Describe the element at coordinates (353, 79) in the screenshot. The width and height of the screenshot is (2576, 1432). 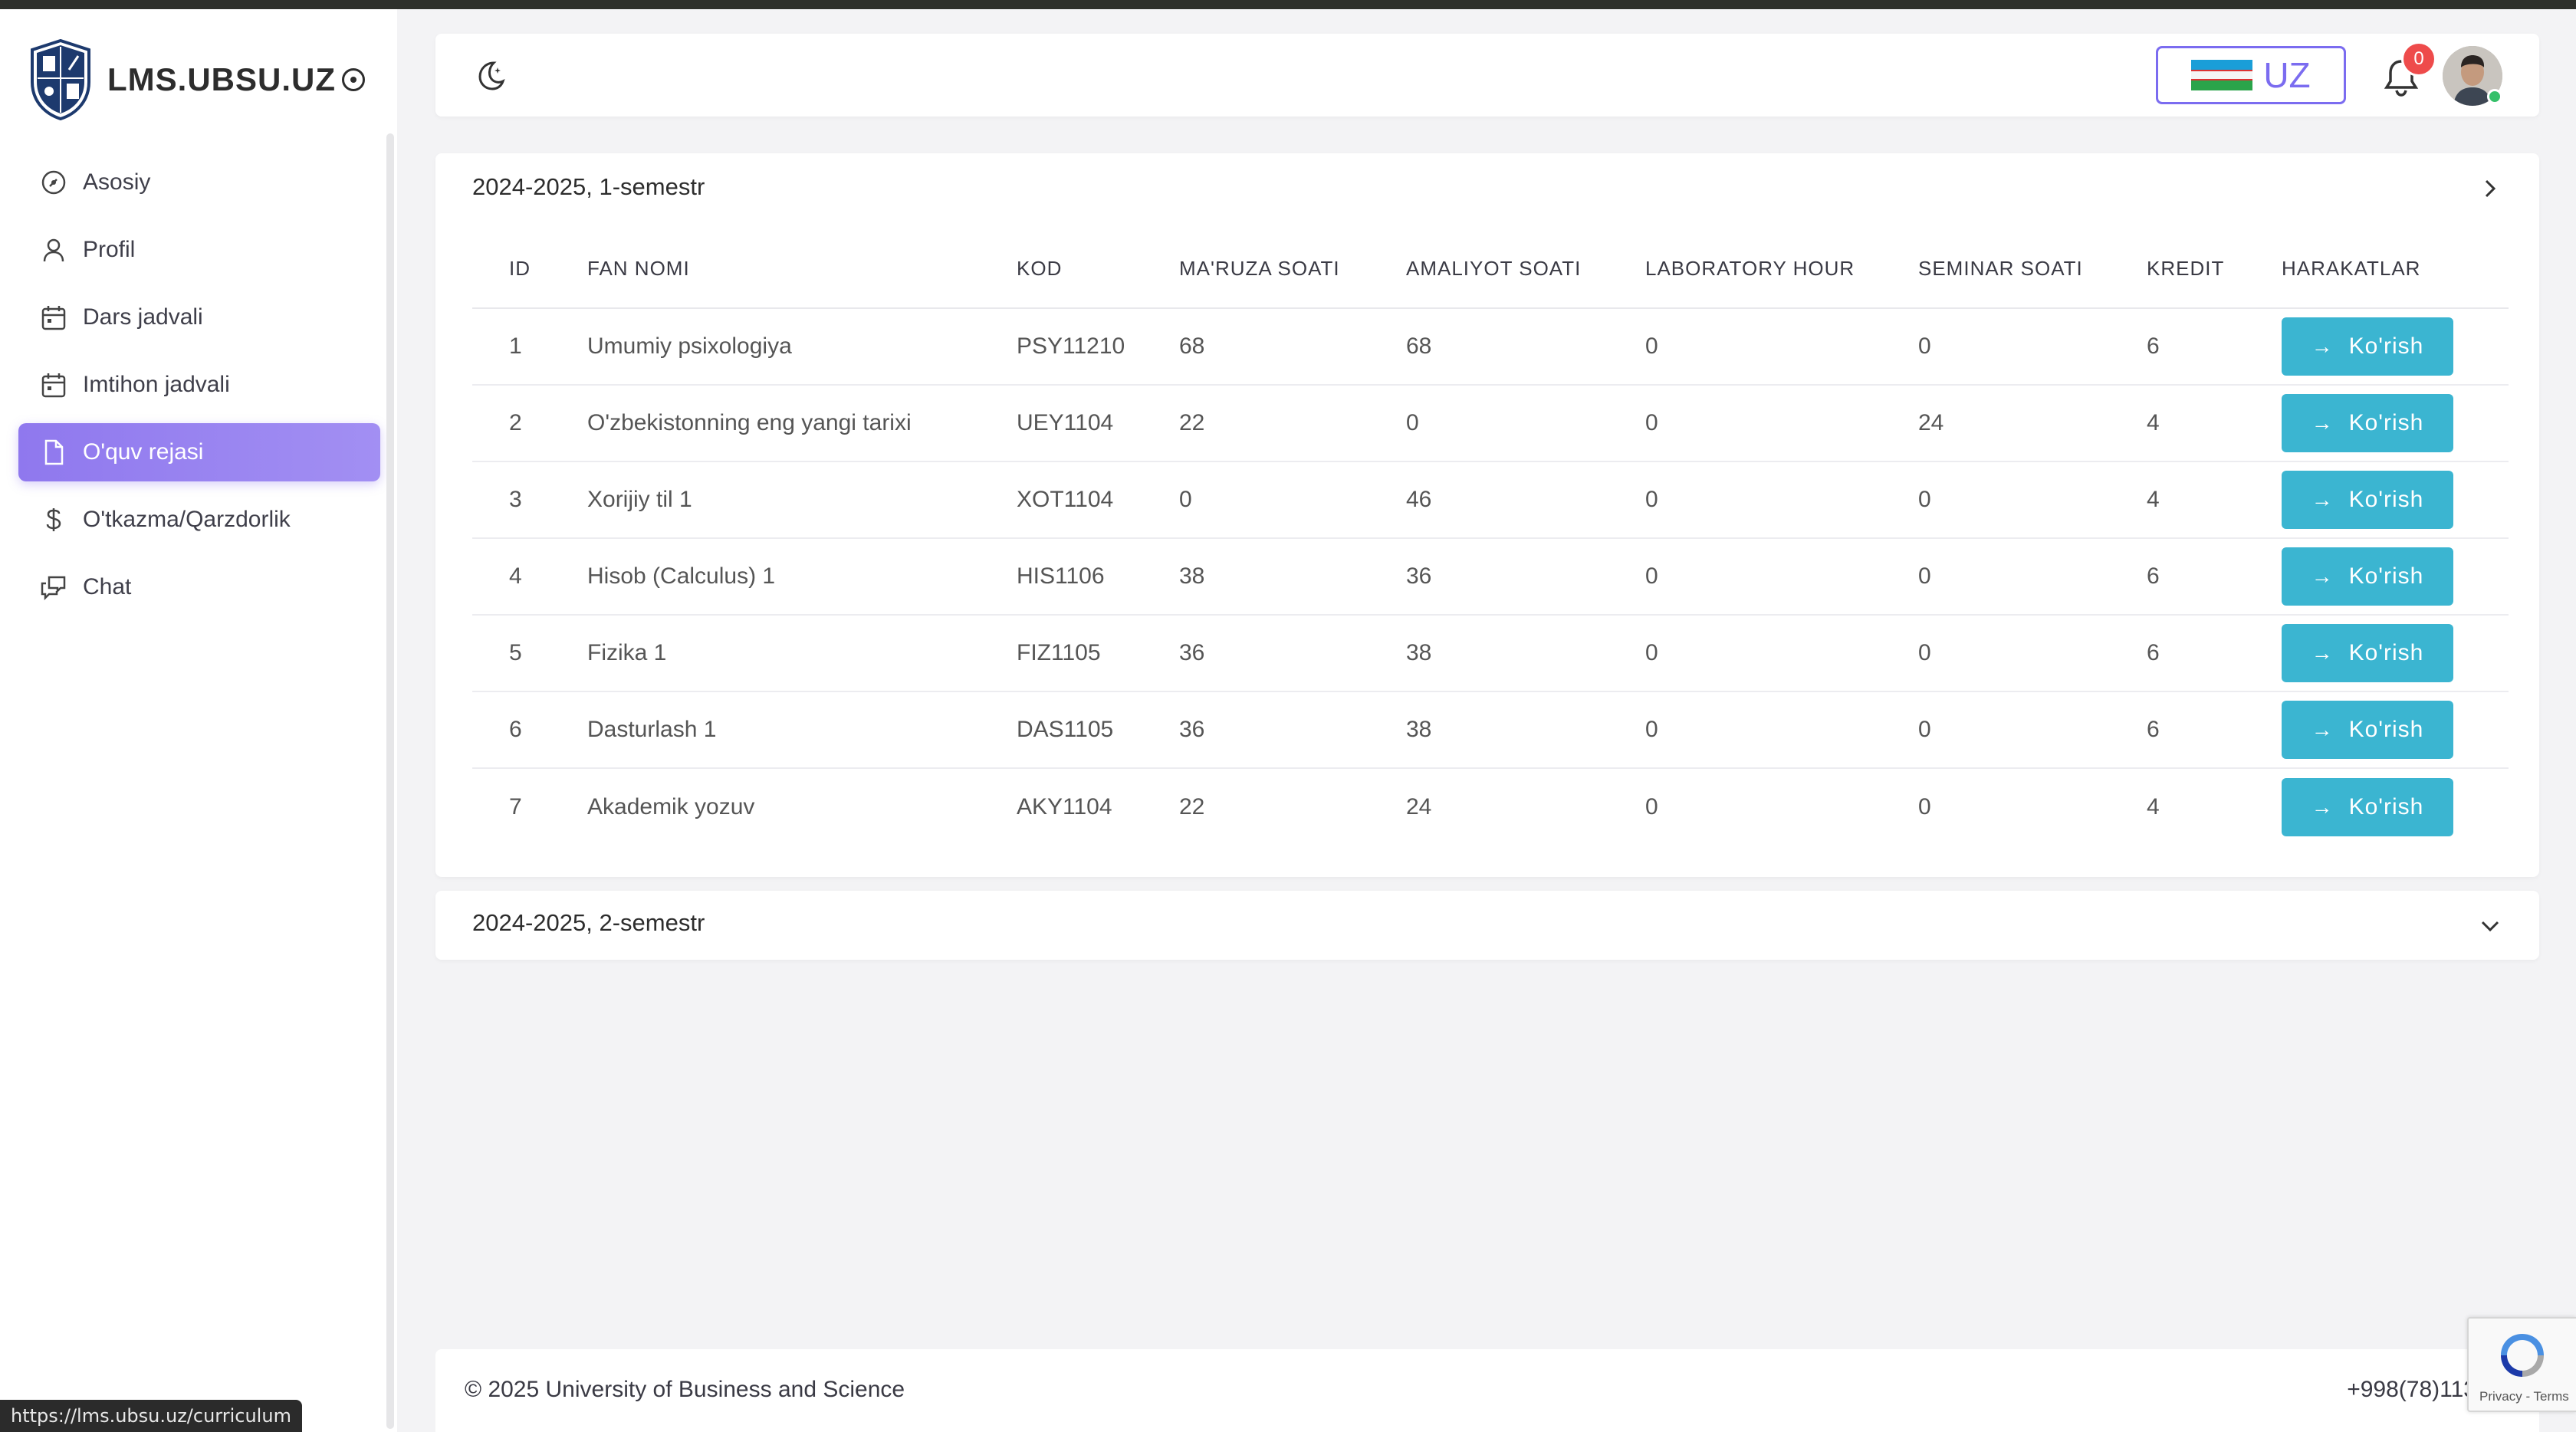
I see `sidebar-pin-icon` at that location.